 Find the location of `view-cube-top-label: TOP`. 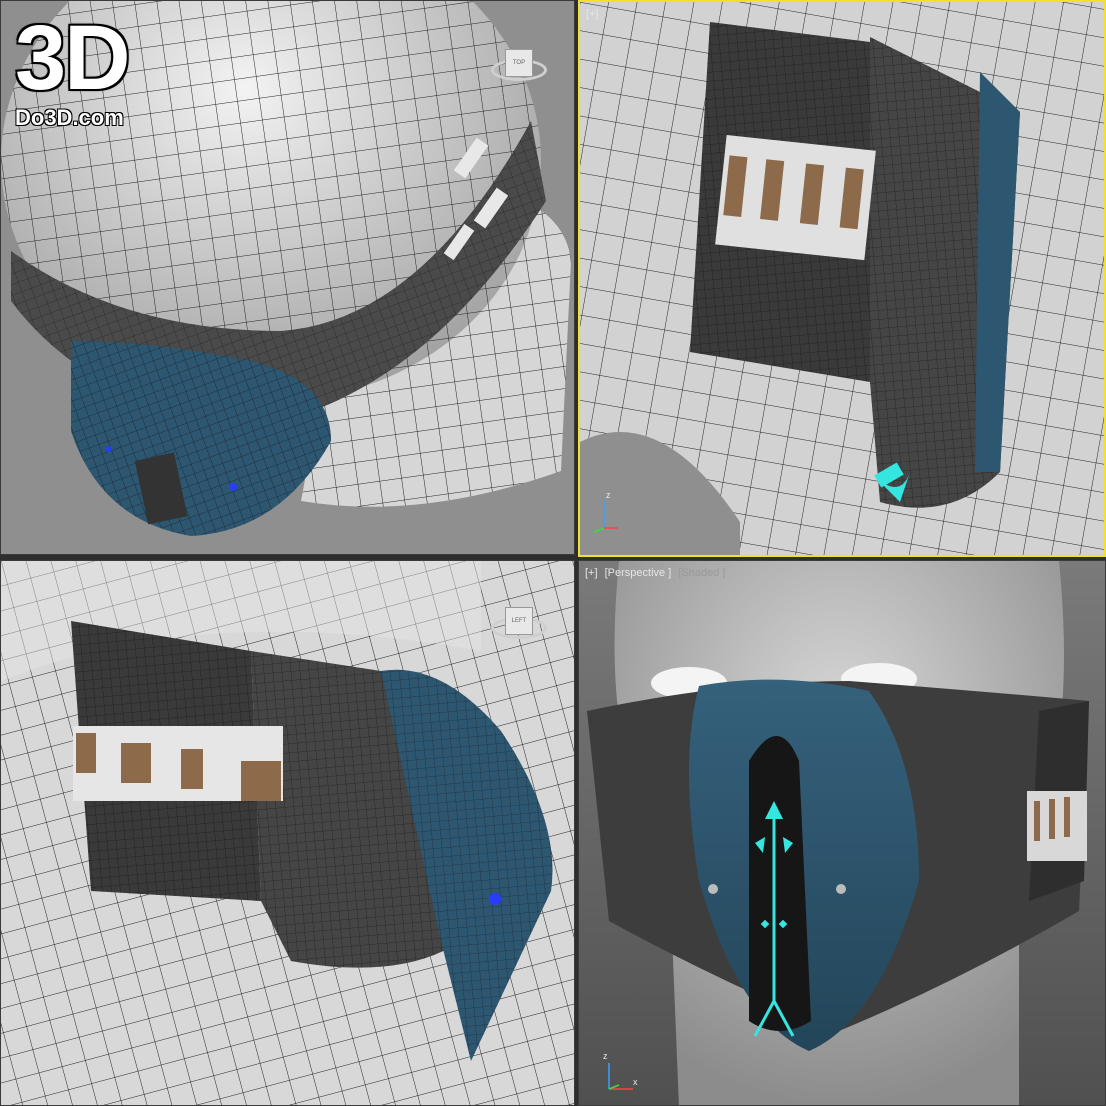

view-cube-top-label: TOP is located at coordinates (519, 63).